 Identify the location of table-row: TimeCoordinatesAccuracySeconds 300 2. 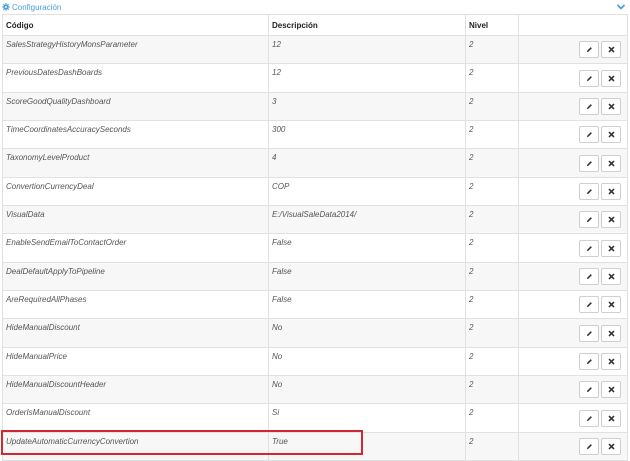
(315, 135).